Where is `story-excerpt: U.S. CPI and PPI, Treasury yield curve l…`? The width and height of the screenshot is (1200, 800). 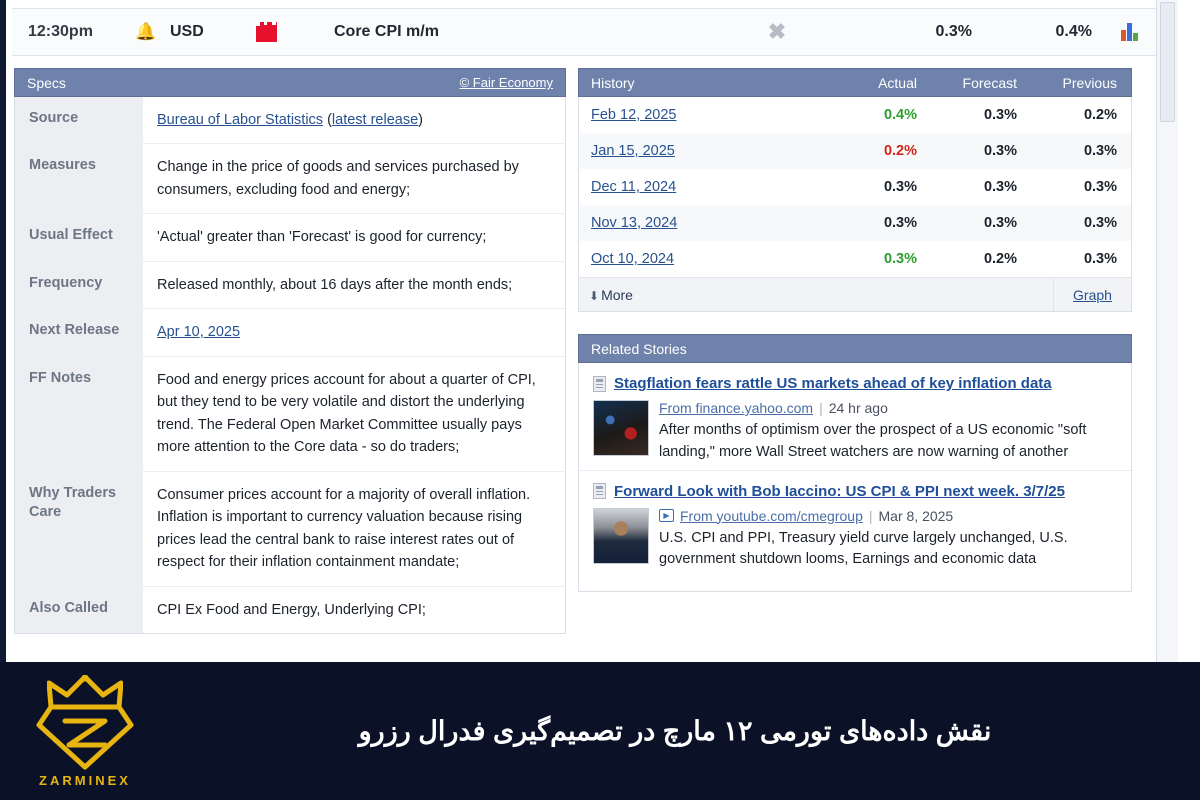 story-excerpt: U.S. CPI and PPI, Treasury yield curve l… is located at coordinates (863, 548).